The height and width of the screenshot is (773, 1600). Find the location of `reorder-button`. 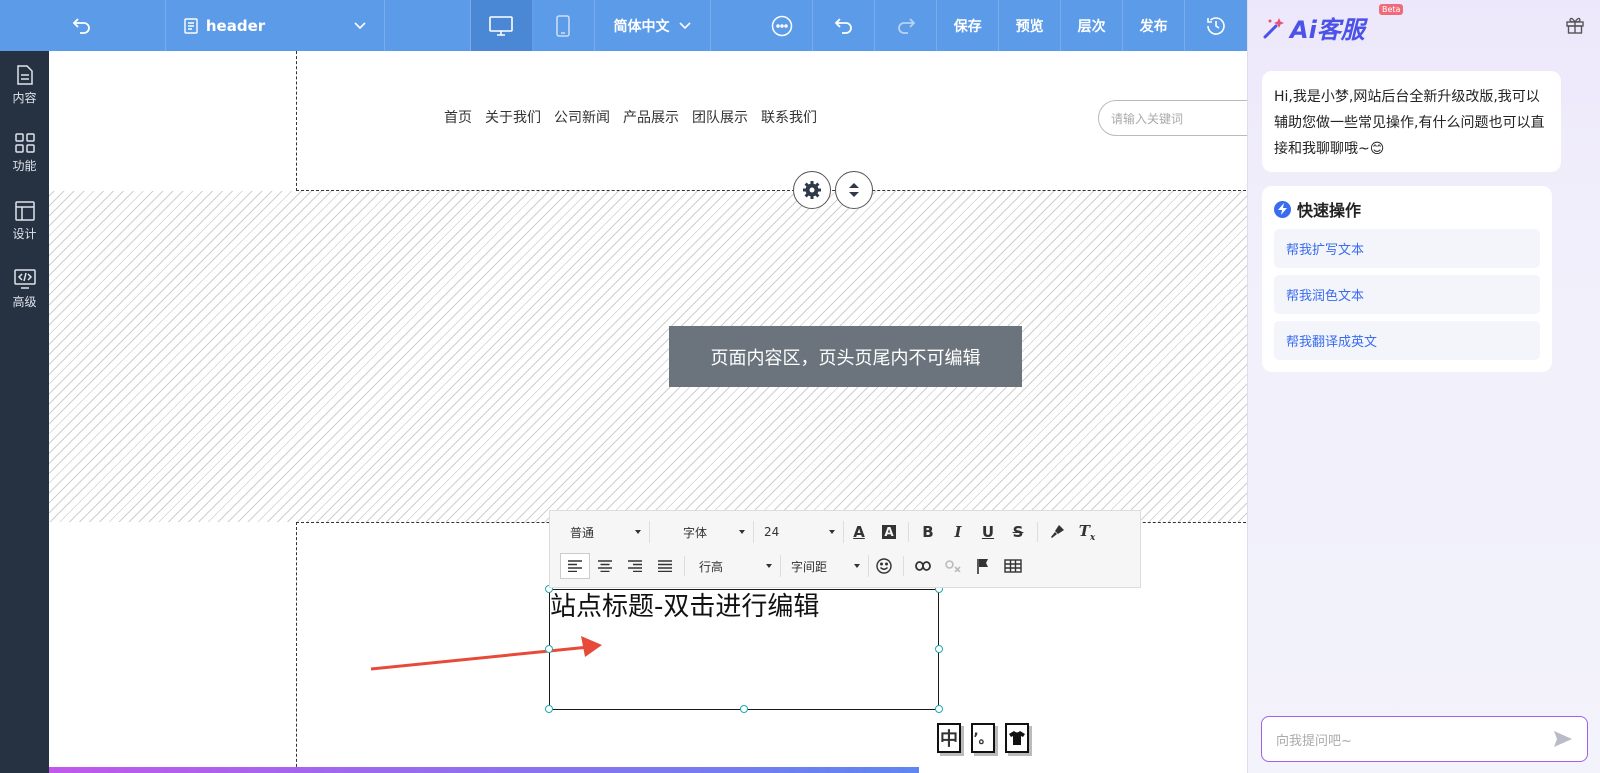

reorder-button is located at coordinates (854, 190).